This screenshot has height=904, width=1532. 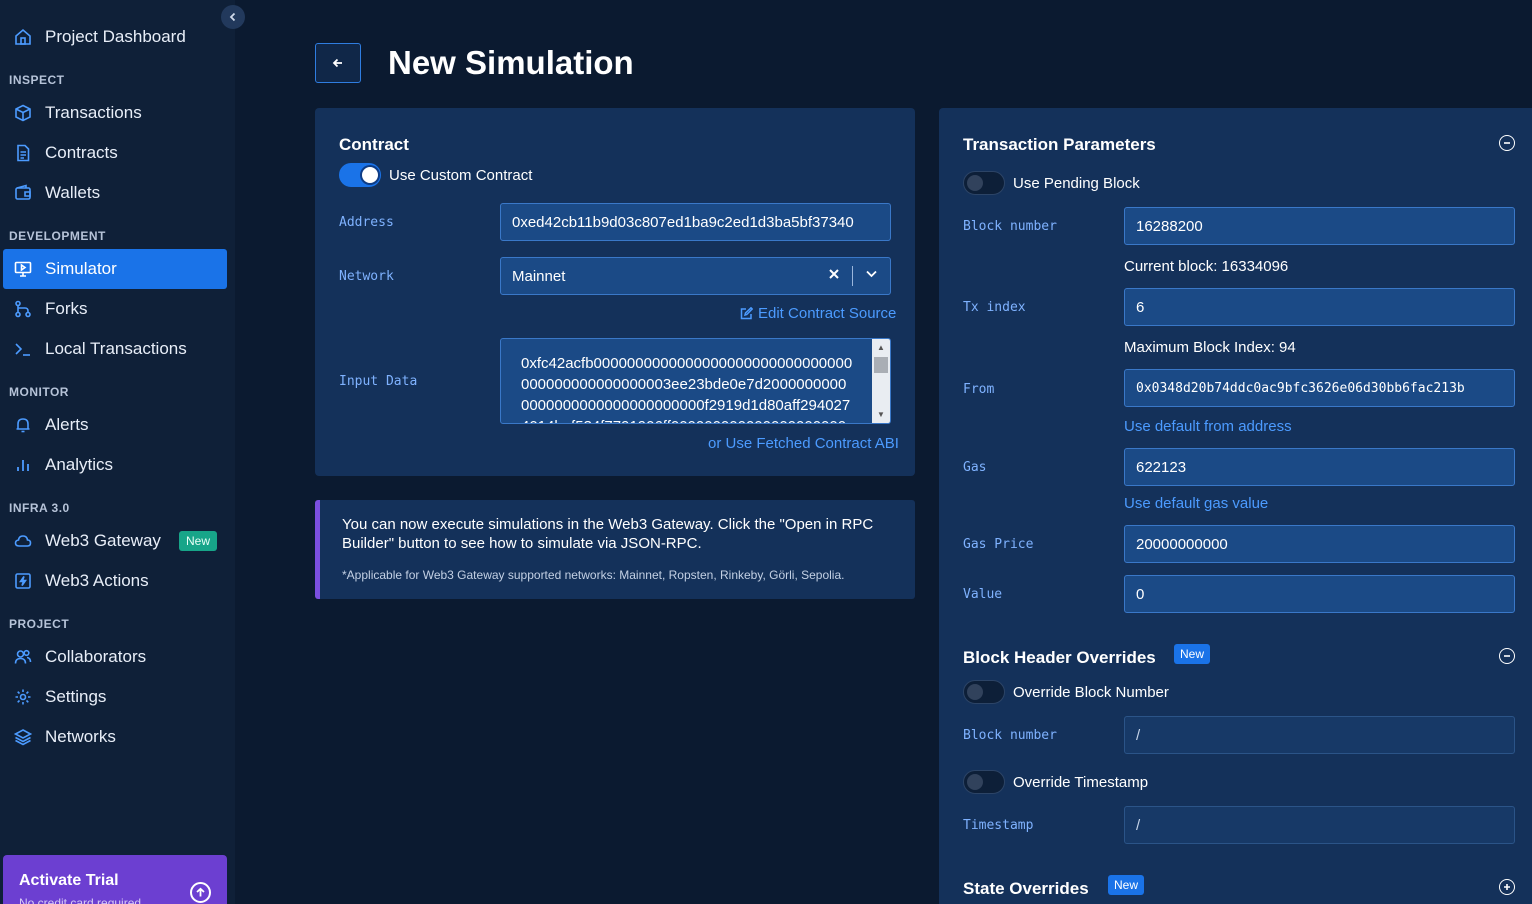 I want to click on back-button, so click(x=338, y=63).